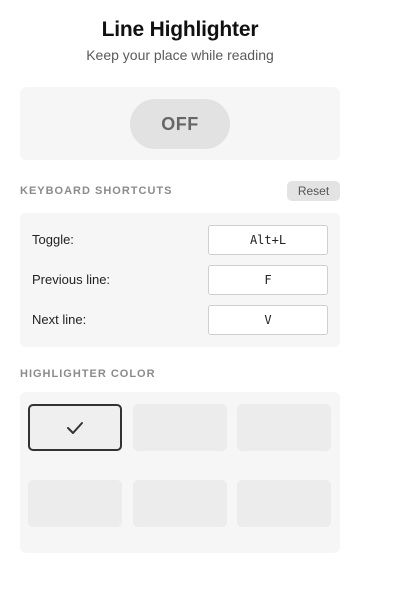  What do you see at coordinates (71, 279) in the screenshot?
I see `shortcut-label-previous-line: Previous line:` at bounding box center [71, 279].